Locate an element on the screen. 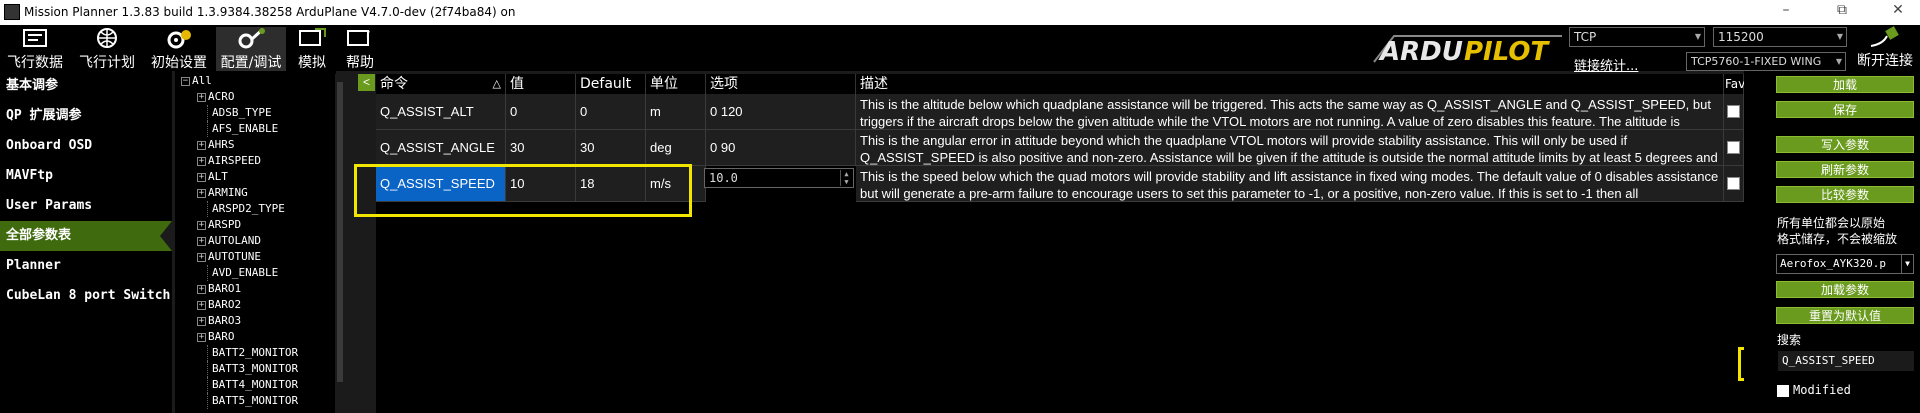 This screenshot has width=1920, height=413. tree-node: ADSB_TYPE is located at coordinates (239, 113).